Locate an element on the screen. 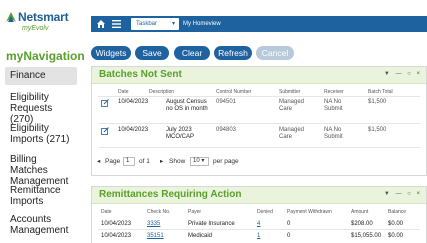 This screenshot has width=427, height=243. column-header: Denied is located at coordinates (265, 212).